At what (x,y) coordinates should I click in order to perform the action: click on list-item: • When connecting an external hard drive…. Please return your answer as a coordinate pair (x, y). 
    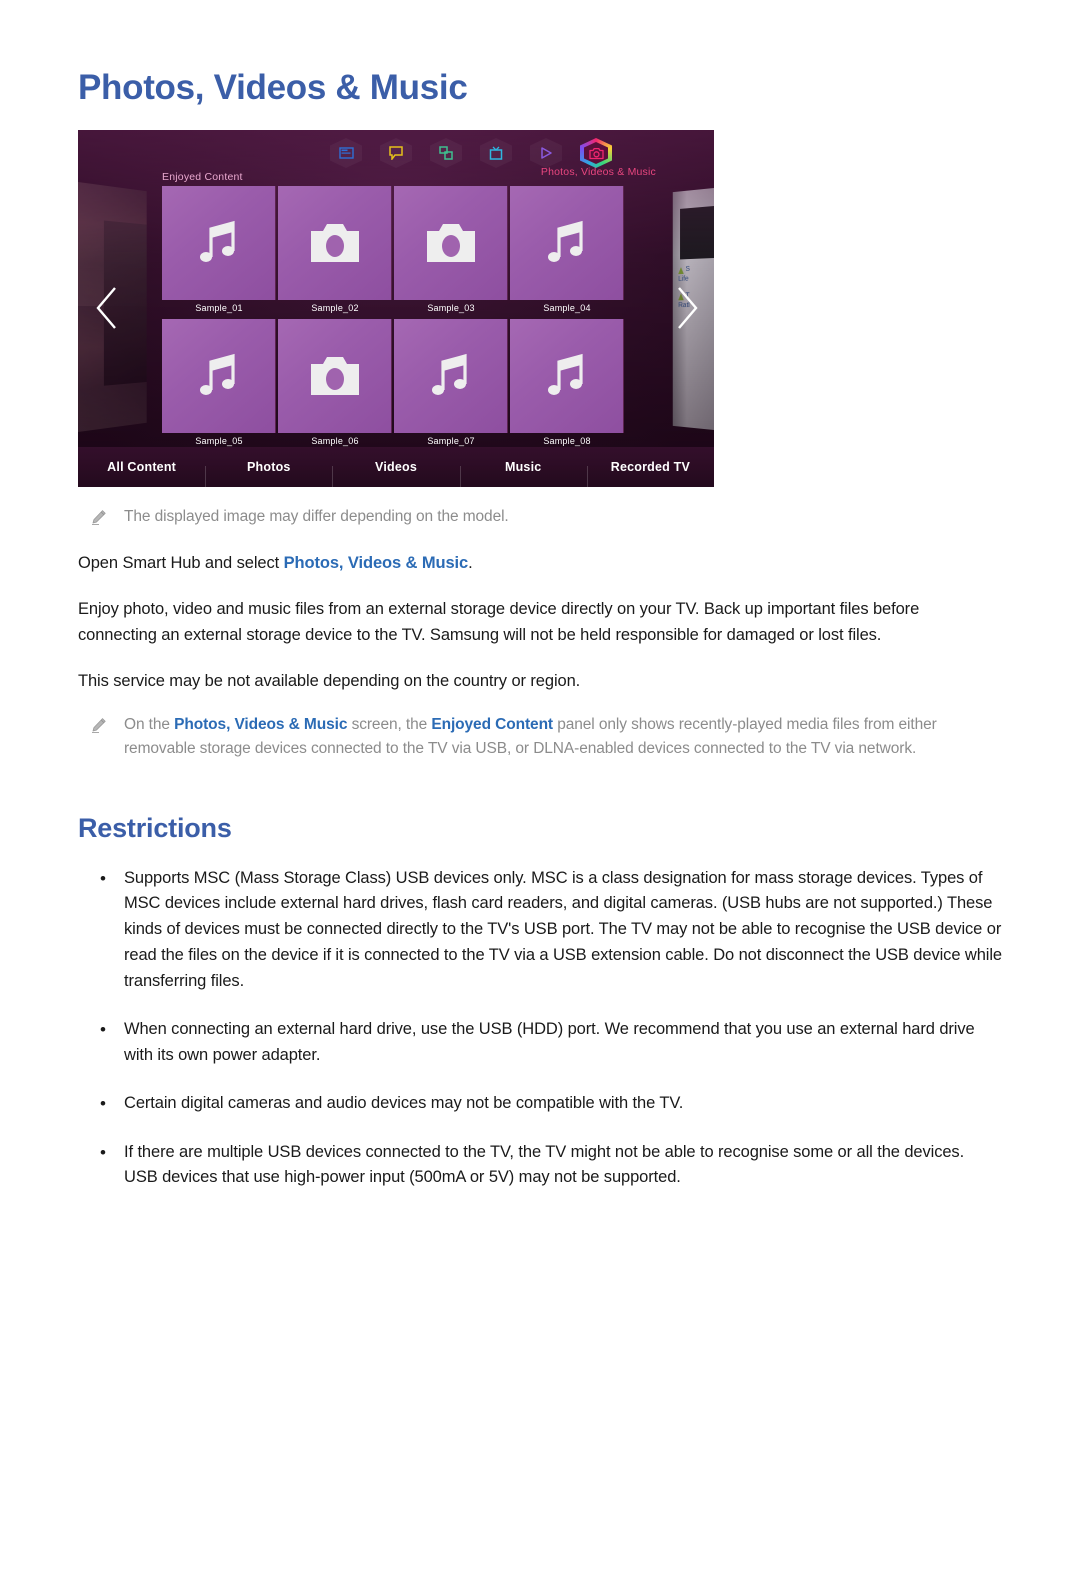
    Looking at the image, I should click on (540, 1043).